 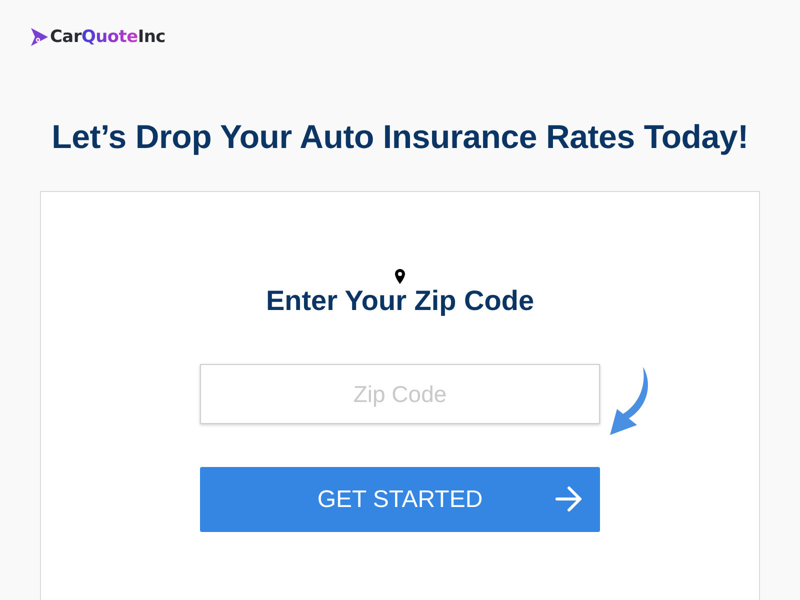 I want to click on logo-text: CarQuoteInc, so click(x=108, y=37).